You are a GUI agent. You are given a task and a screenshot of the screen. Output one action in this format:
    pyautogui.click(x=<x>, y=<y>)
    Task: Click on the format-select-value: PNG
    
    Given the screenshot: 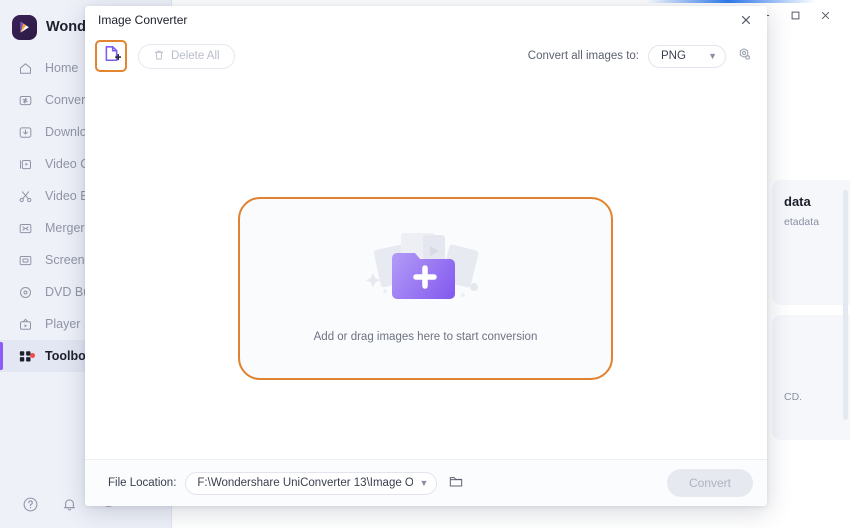 What is the action you would take?
    pyautogui.click(x=673, y=56)
    